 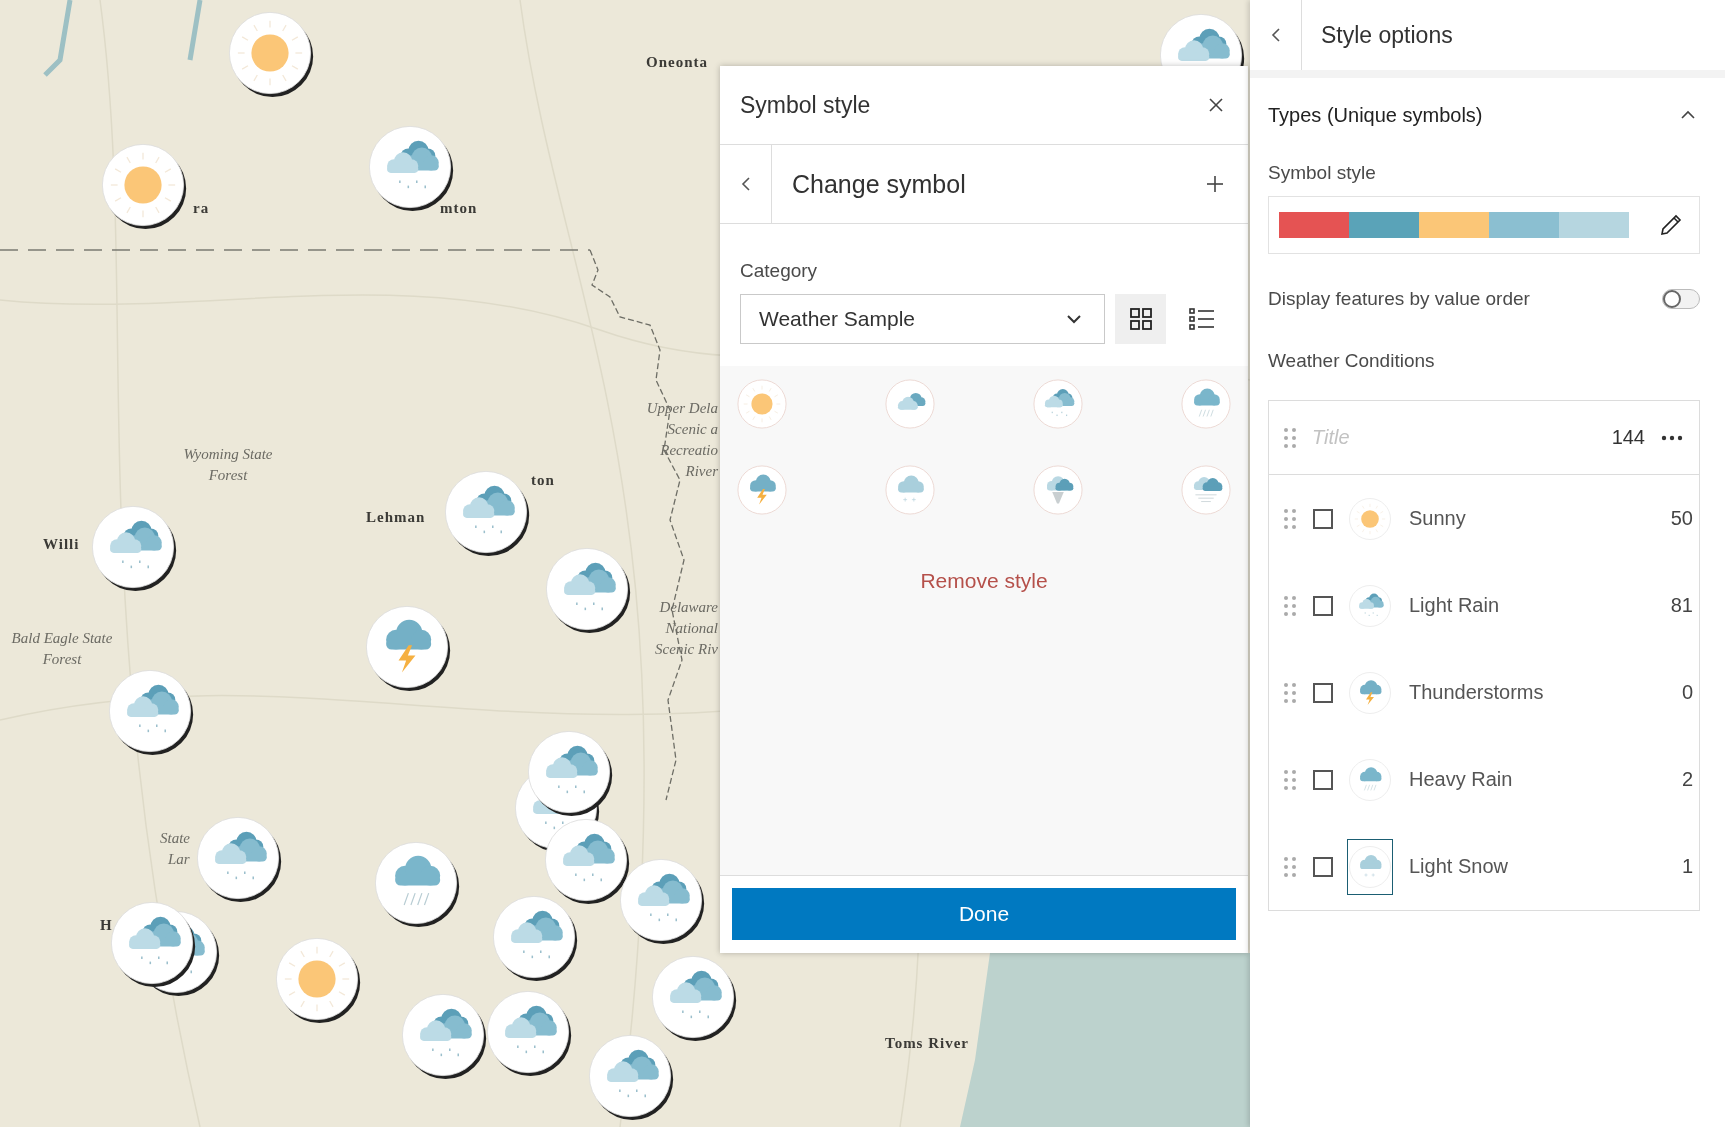 What do you see at coordinates (179, 859) in the screenshot?
I see `area-label: Lar` at bounding box center [179, 859].